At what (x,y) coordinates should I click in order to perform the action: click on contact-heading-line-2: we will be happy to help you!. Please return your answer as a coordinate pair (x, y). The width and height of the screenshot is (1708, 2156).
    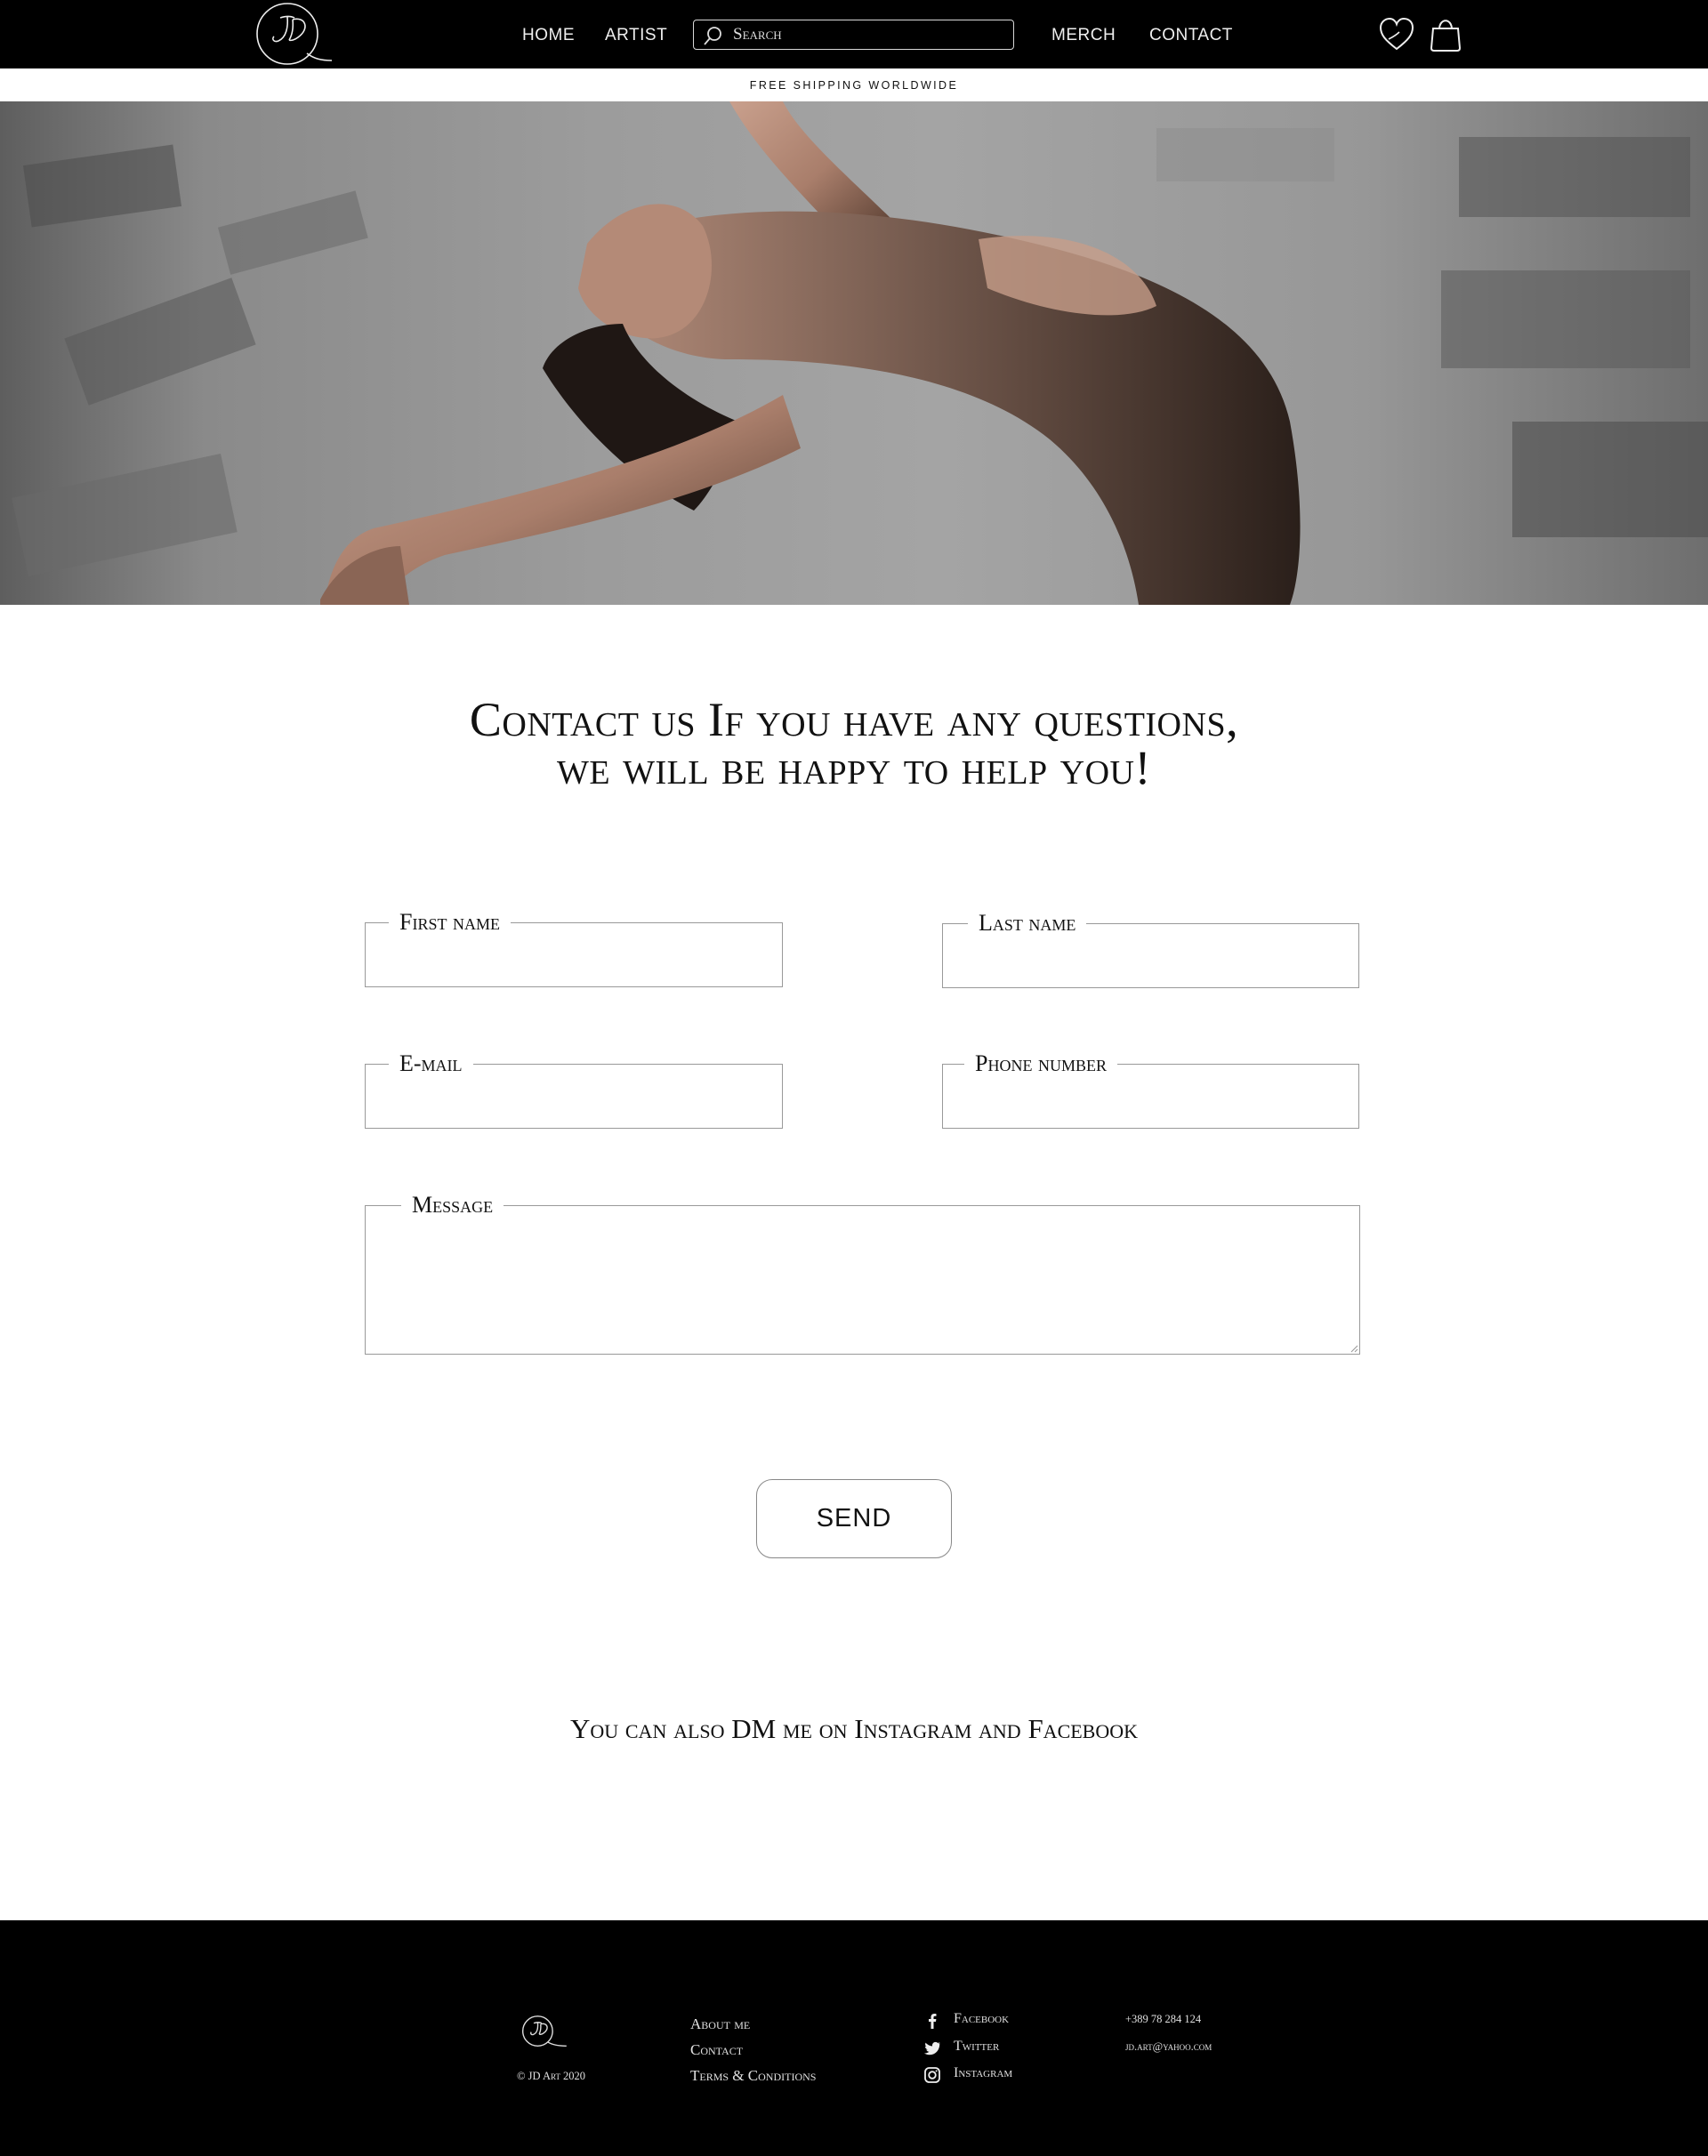
    Looking at the image, I should click on (854, 768).